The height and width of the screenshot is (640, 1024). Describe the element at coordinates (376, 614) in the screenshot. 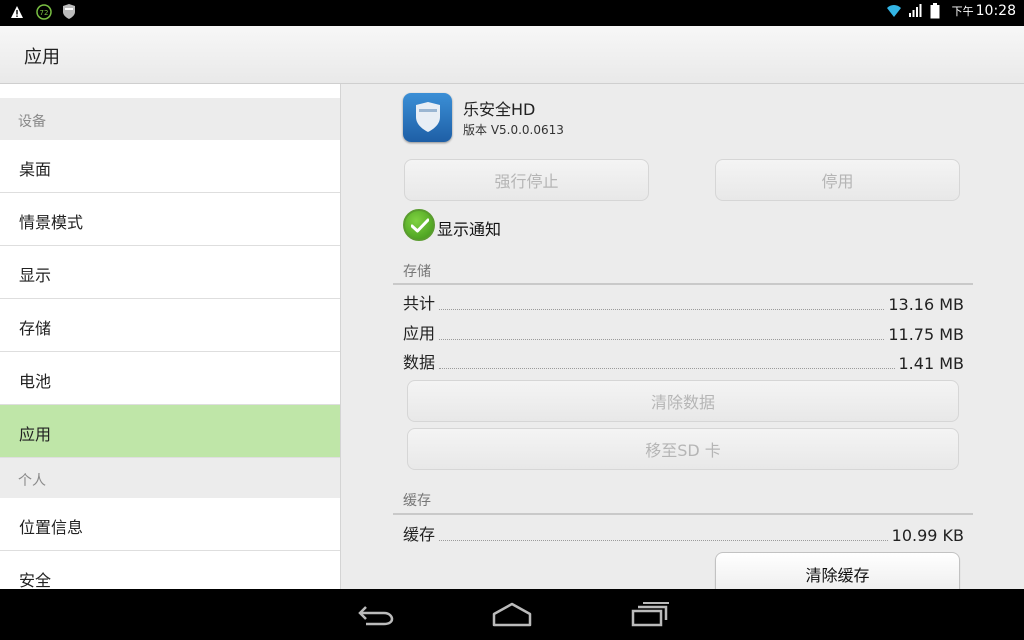

I see `back-icon` at that location.